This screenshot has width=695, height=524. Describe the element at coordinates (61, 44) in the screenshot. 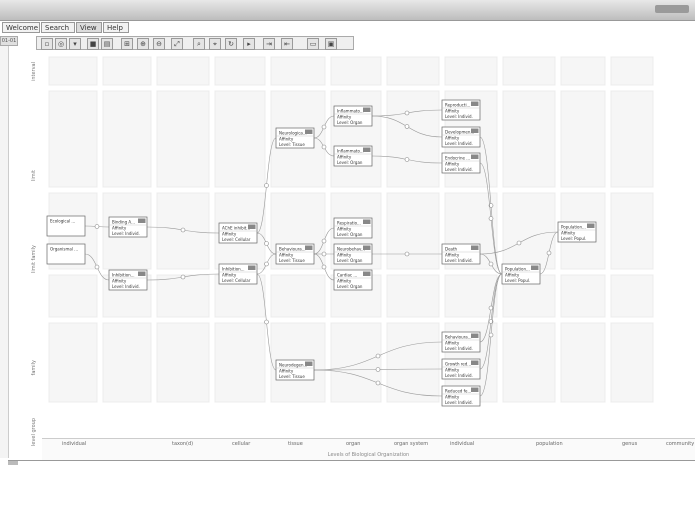

I see `open-icon: ◎` at that location.